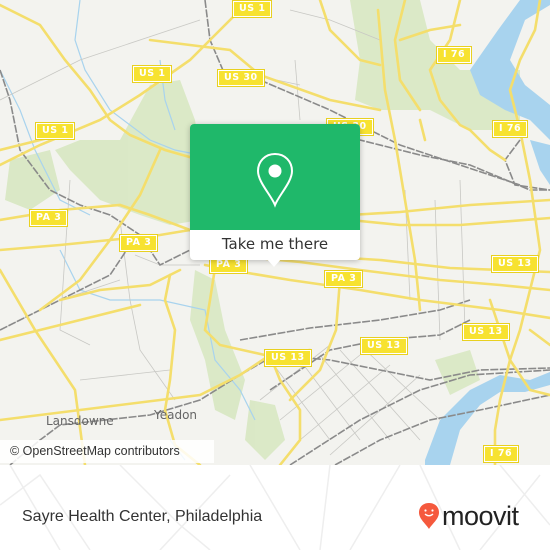  Describe the element at coordinates (80, 421) in the screenshot. I see `place-label-lansdowne: Lansdowne` at that location.